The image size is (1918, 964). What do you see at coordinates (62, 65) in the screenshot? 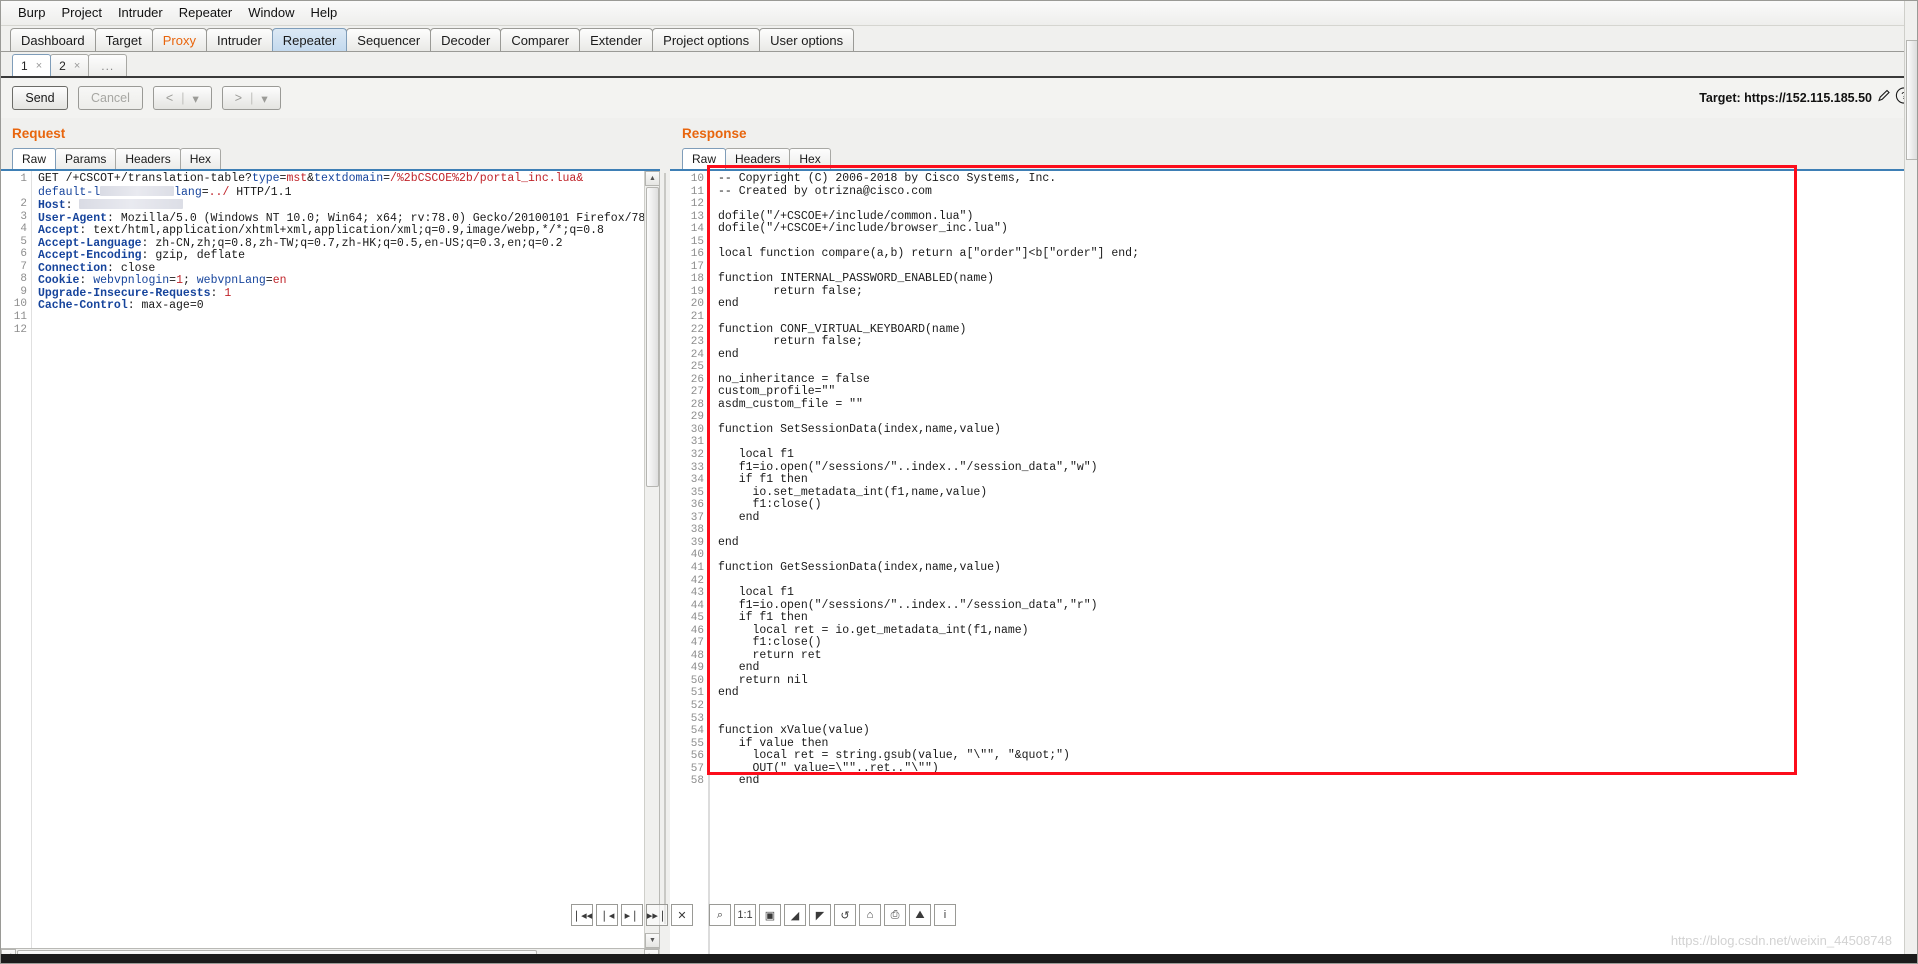
I see `repeater-tab-2-label: 2` at bounding box center [62, 65].